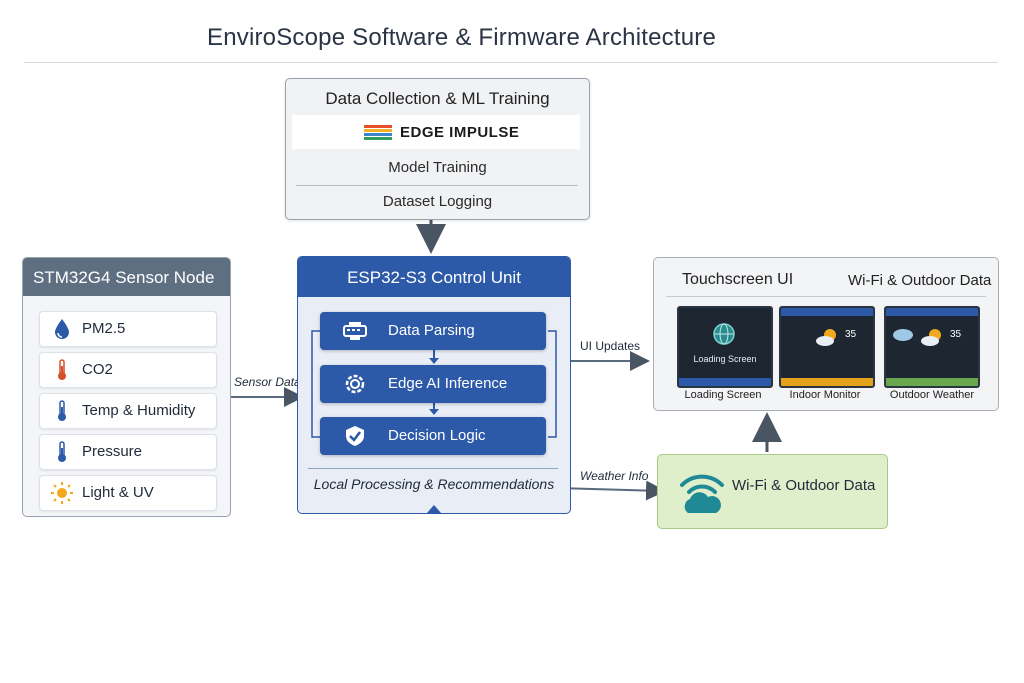 This screenshot has height=683, width=1024. What do you see at coordinates (725, 382) in the screenshot?
I see `loading-progress-bar` at bounding box center [725, 382].